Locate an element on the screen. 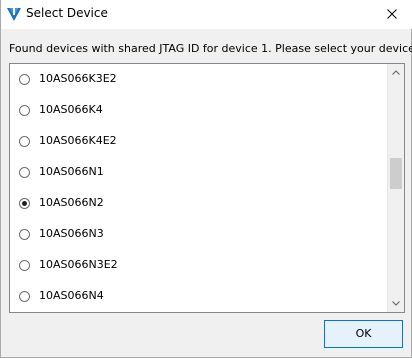 The height and width of the screenshot is (358, 412). device-list-item: 10AS066N1 is located at coordinates (199, 174).